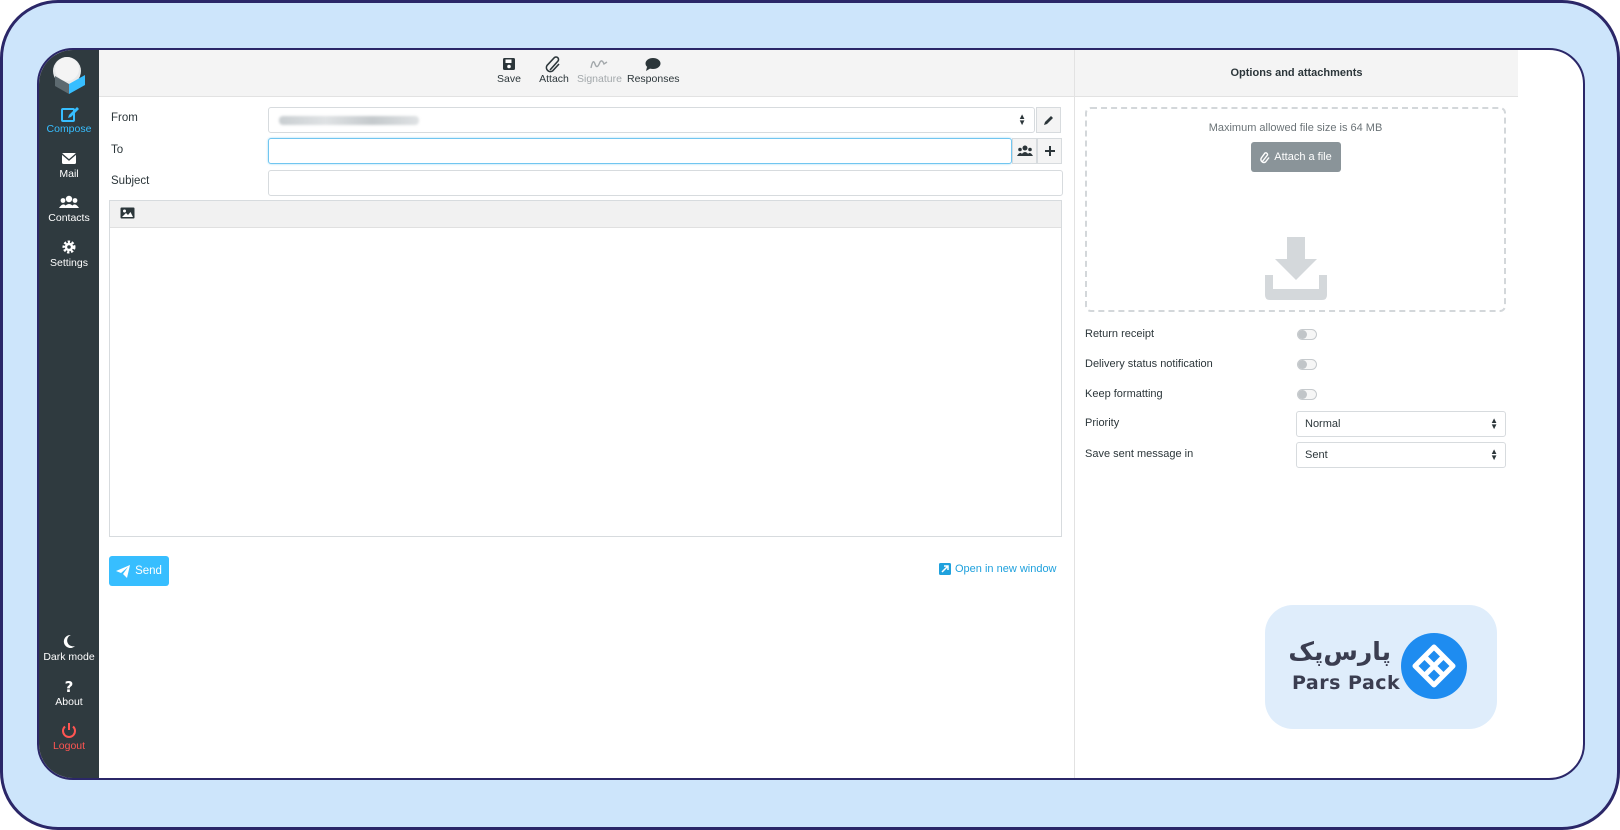 The height and width of the screenshot is (830, 1620). I want to click on plus-icon, so click(1049, 151).